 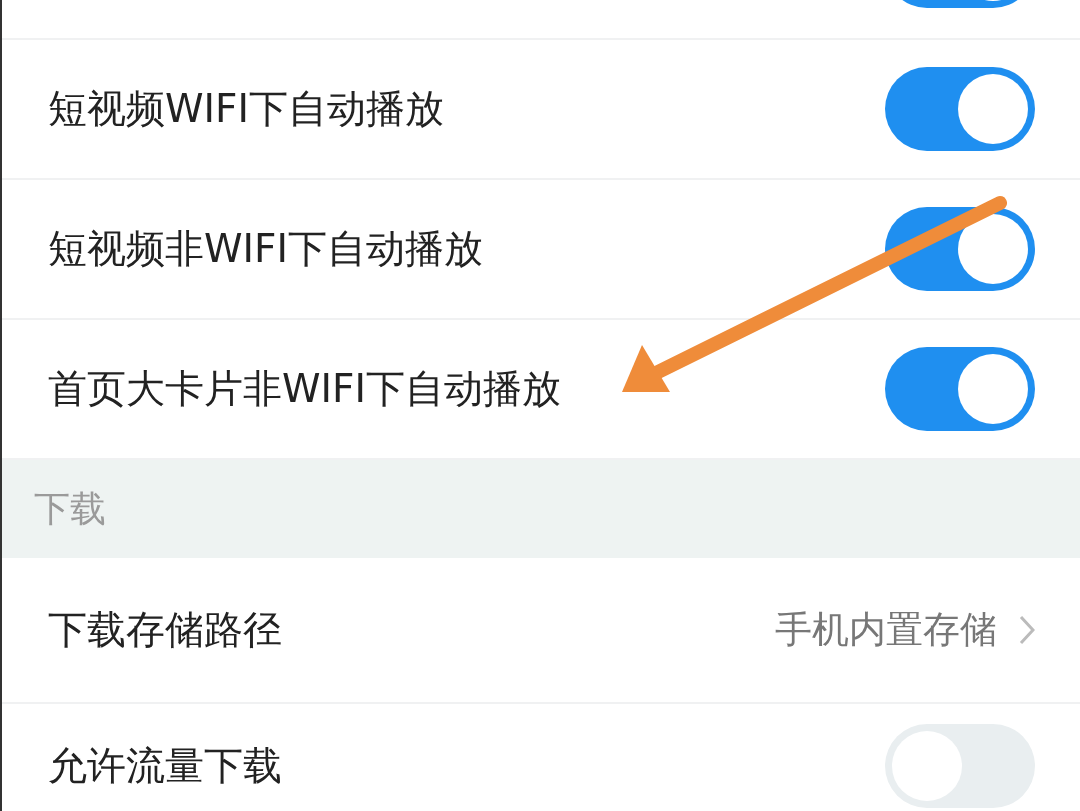 What do you see at coordinates (165, 630) in the screenshot?
I see `setting-label: 下载存储路径` at bounding box center [165, 630].